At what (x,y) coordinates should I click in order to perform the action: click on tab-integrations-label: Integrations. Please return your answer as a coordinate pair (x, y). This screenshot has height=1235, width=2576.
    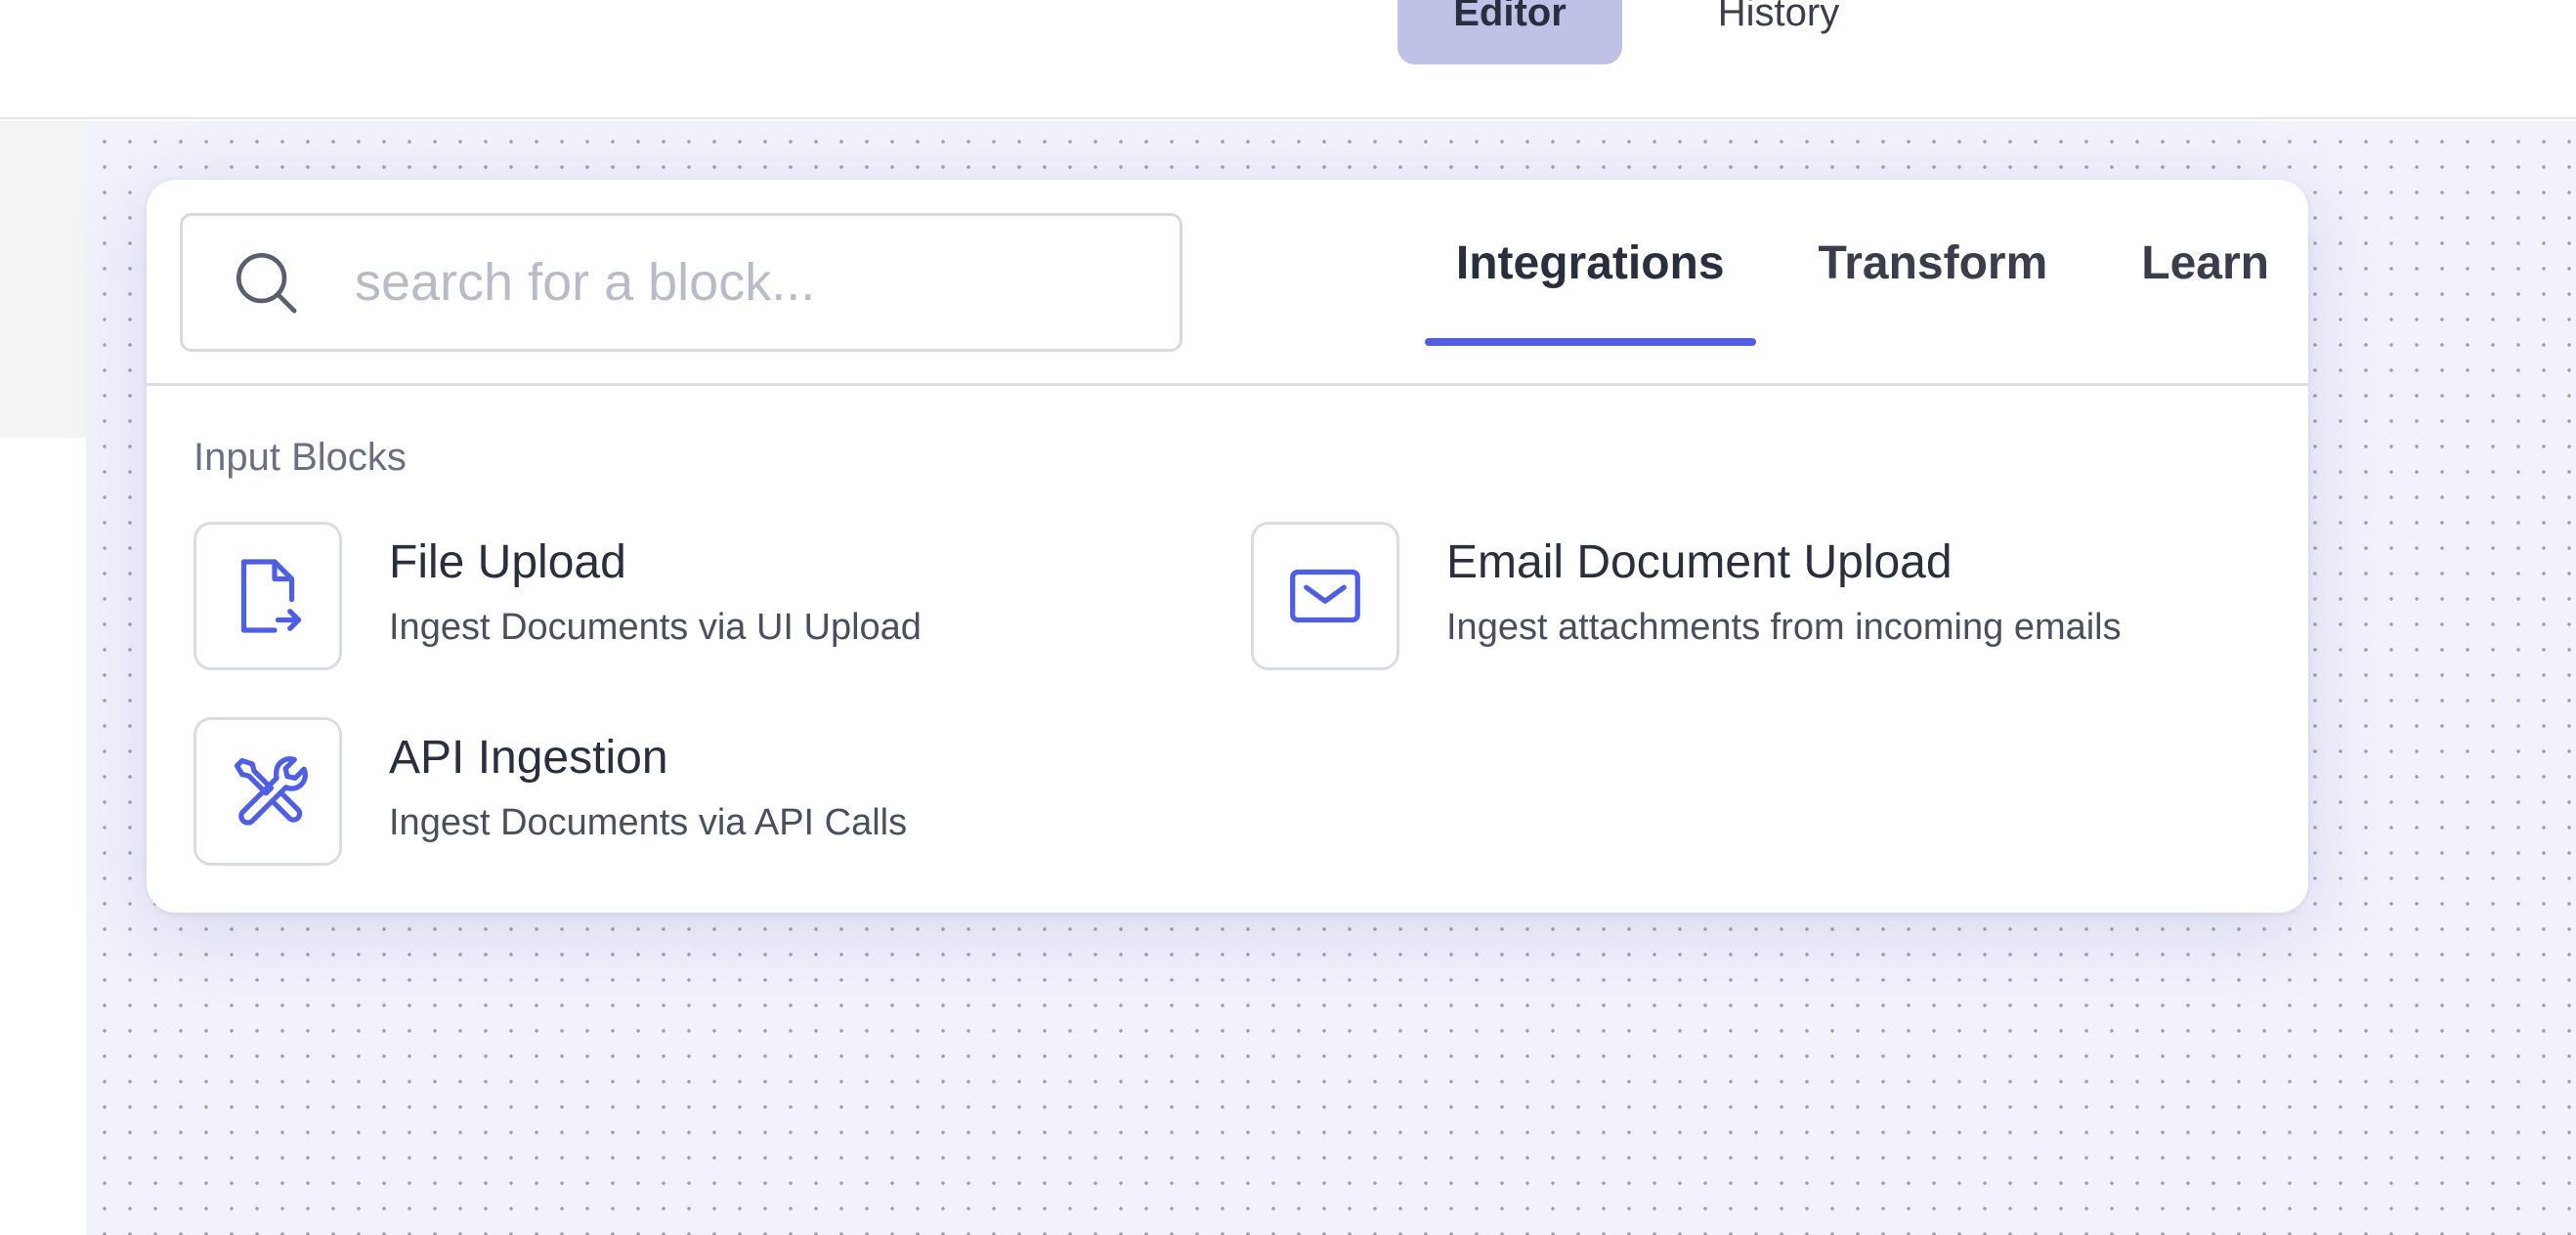
    Looking at the image, I should click on (1590, 263).